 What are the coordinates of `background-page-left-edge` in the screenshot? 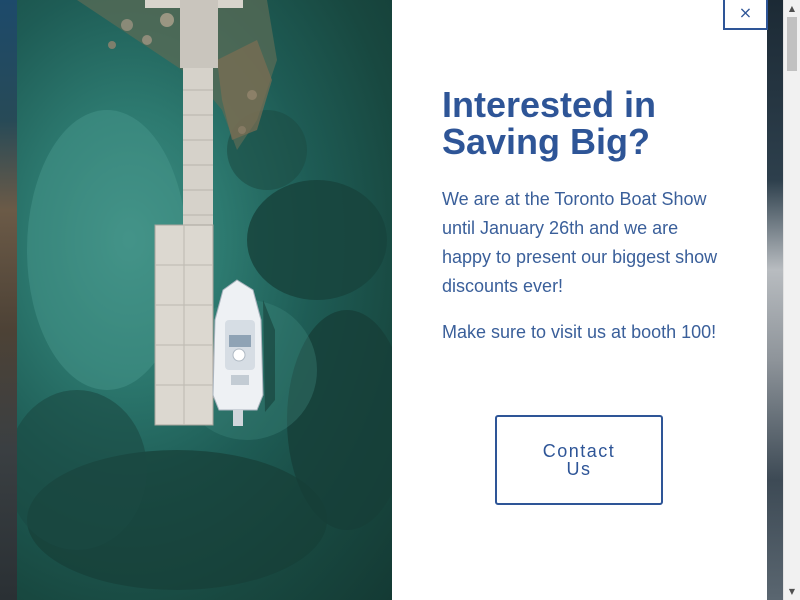 It's located at (8, 300).